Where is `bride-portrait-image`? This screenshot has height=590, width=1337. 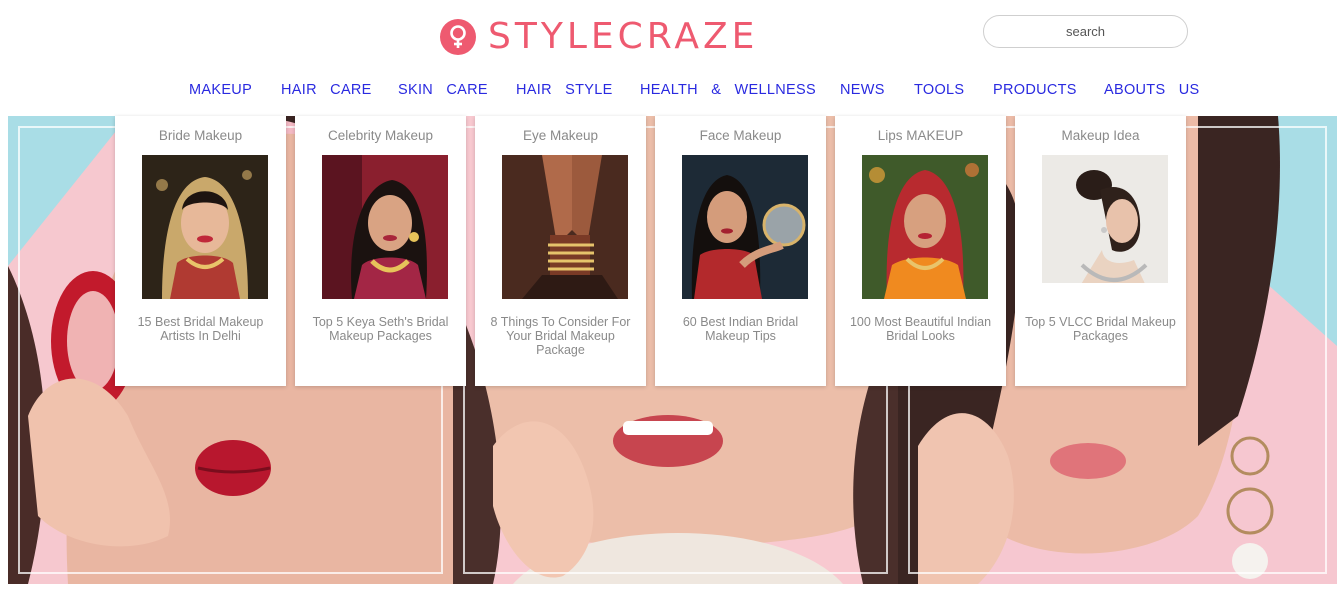
bride-portrait-image is located at coordinates (205, 227).